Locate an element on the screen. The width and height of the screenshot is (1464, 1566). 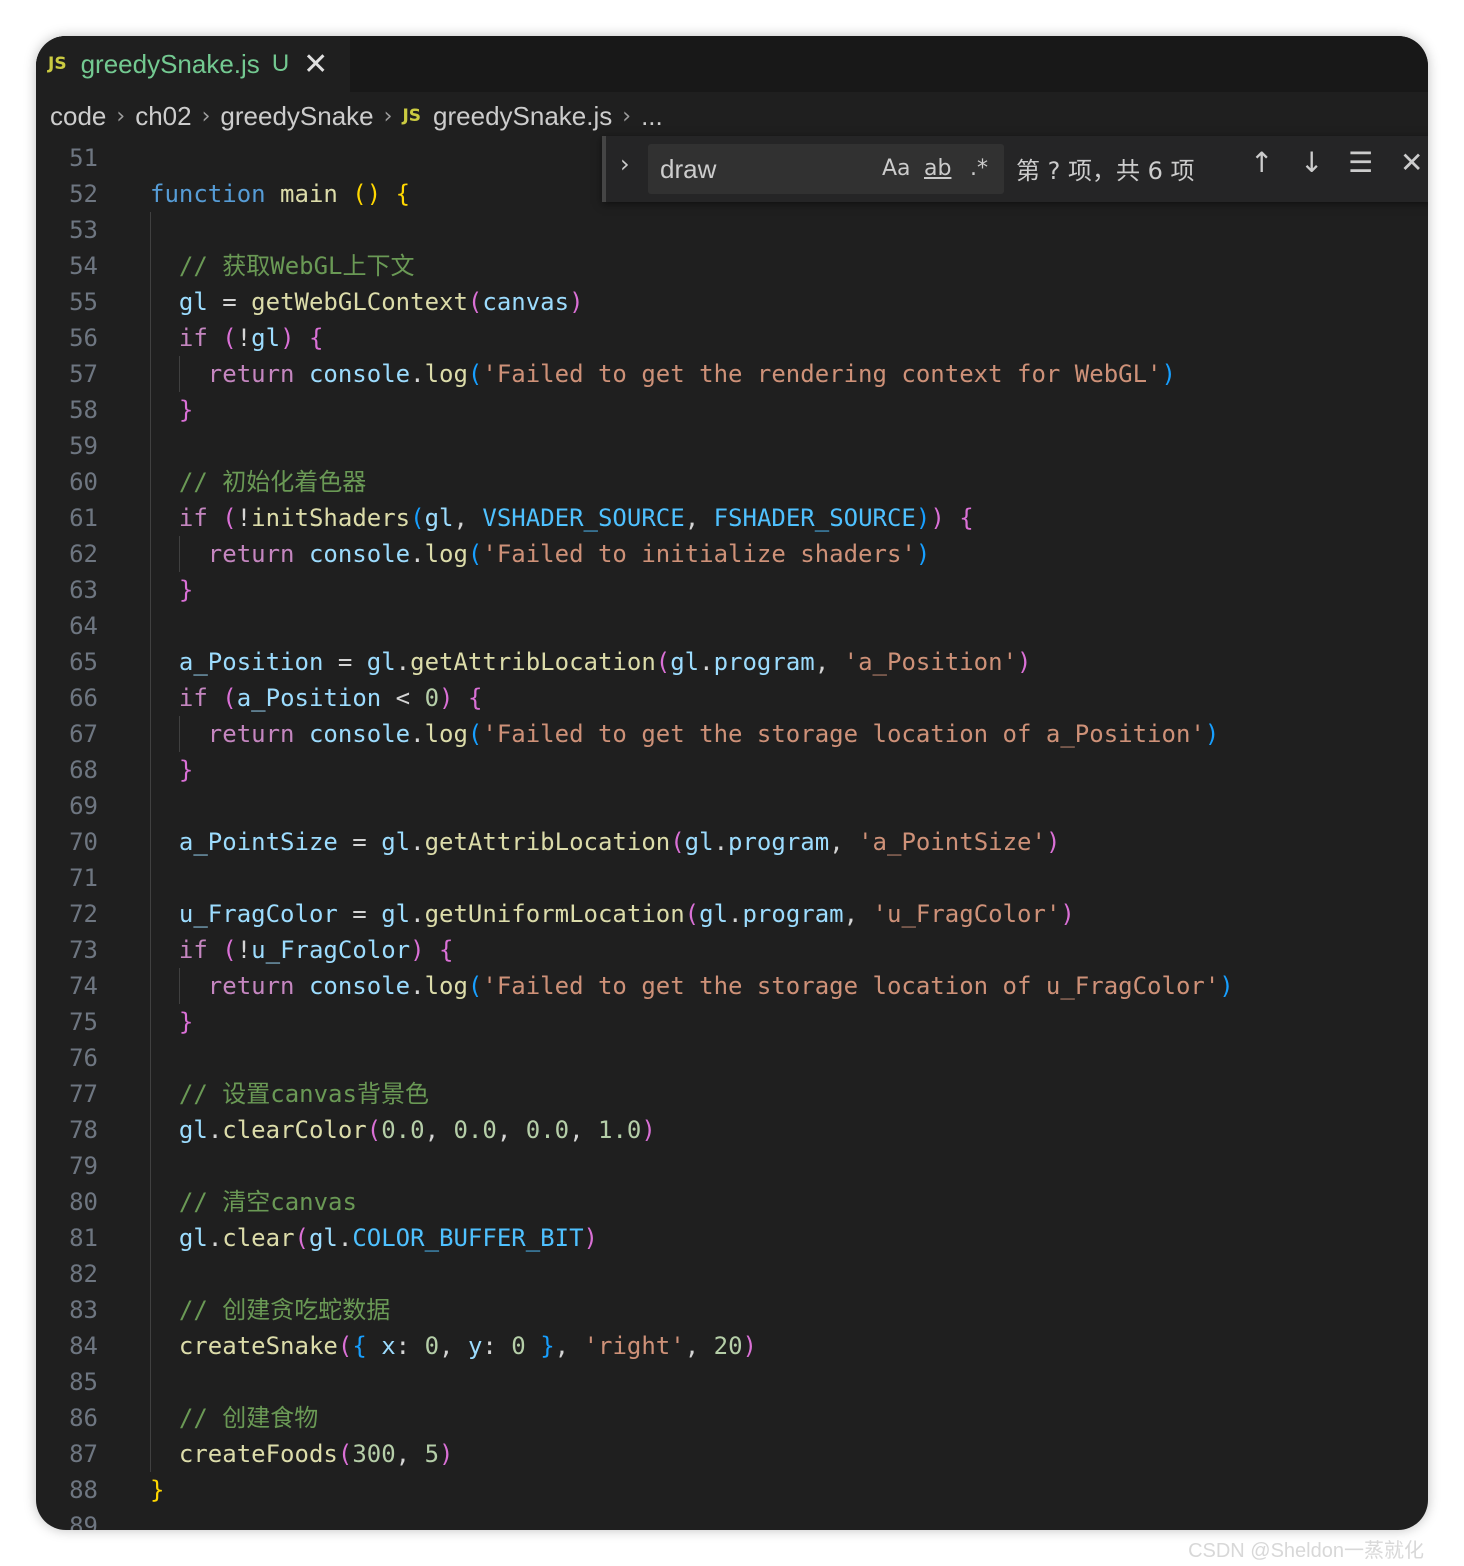
regex-icon: .* is located at coordinates (979, 168).